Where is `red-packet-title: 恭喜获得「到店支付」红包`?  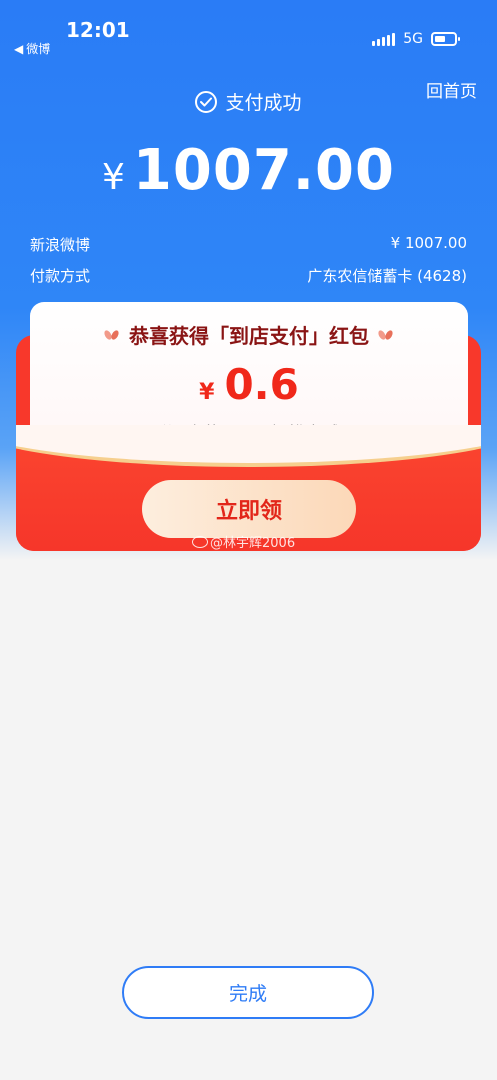 red-packet-title: 恭喜获得「到店支付」红包 is located at coordinates (249, 336).